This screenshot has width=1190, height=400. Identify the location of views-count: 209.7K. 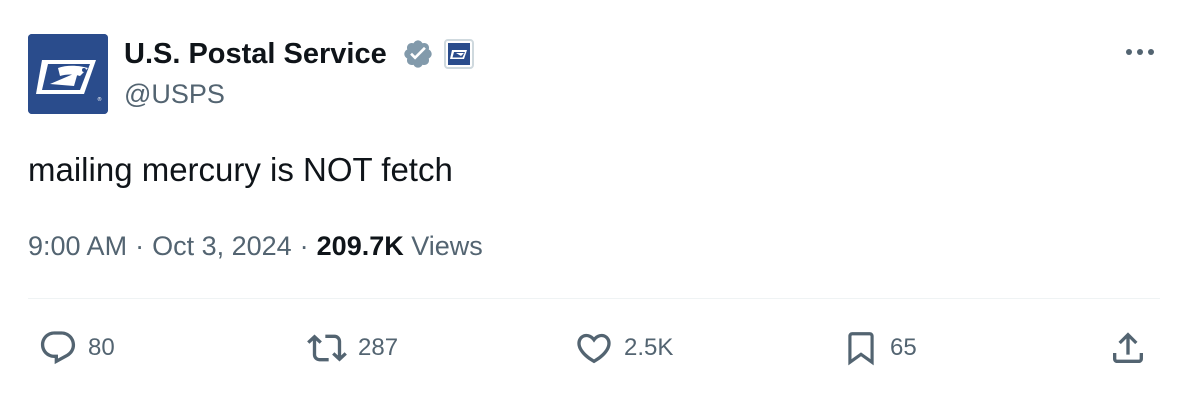
(360, 246).